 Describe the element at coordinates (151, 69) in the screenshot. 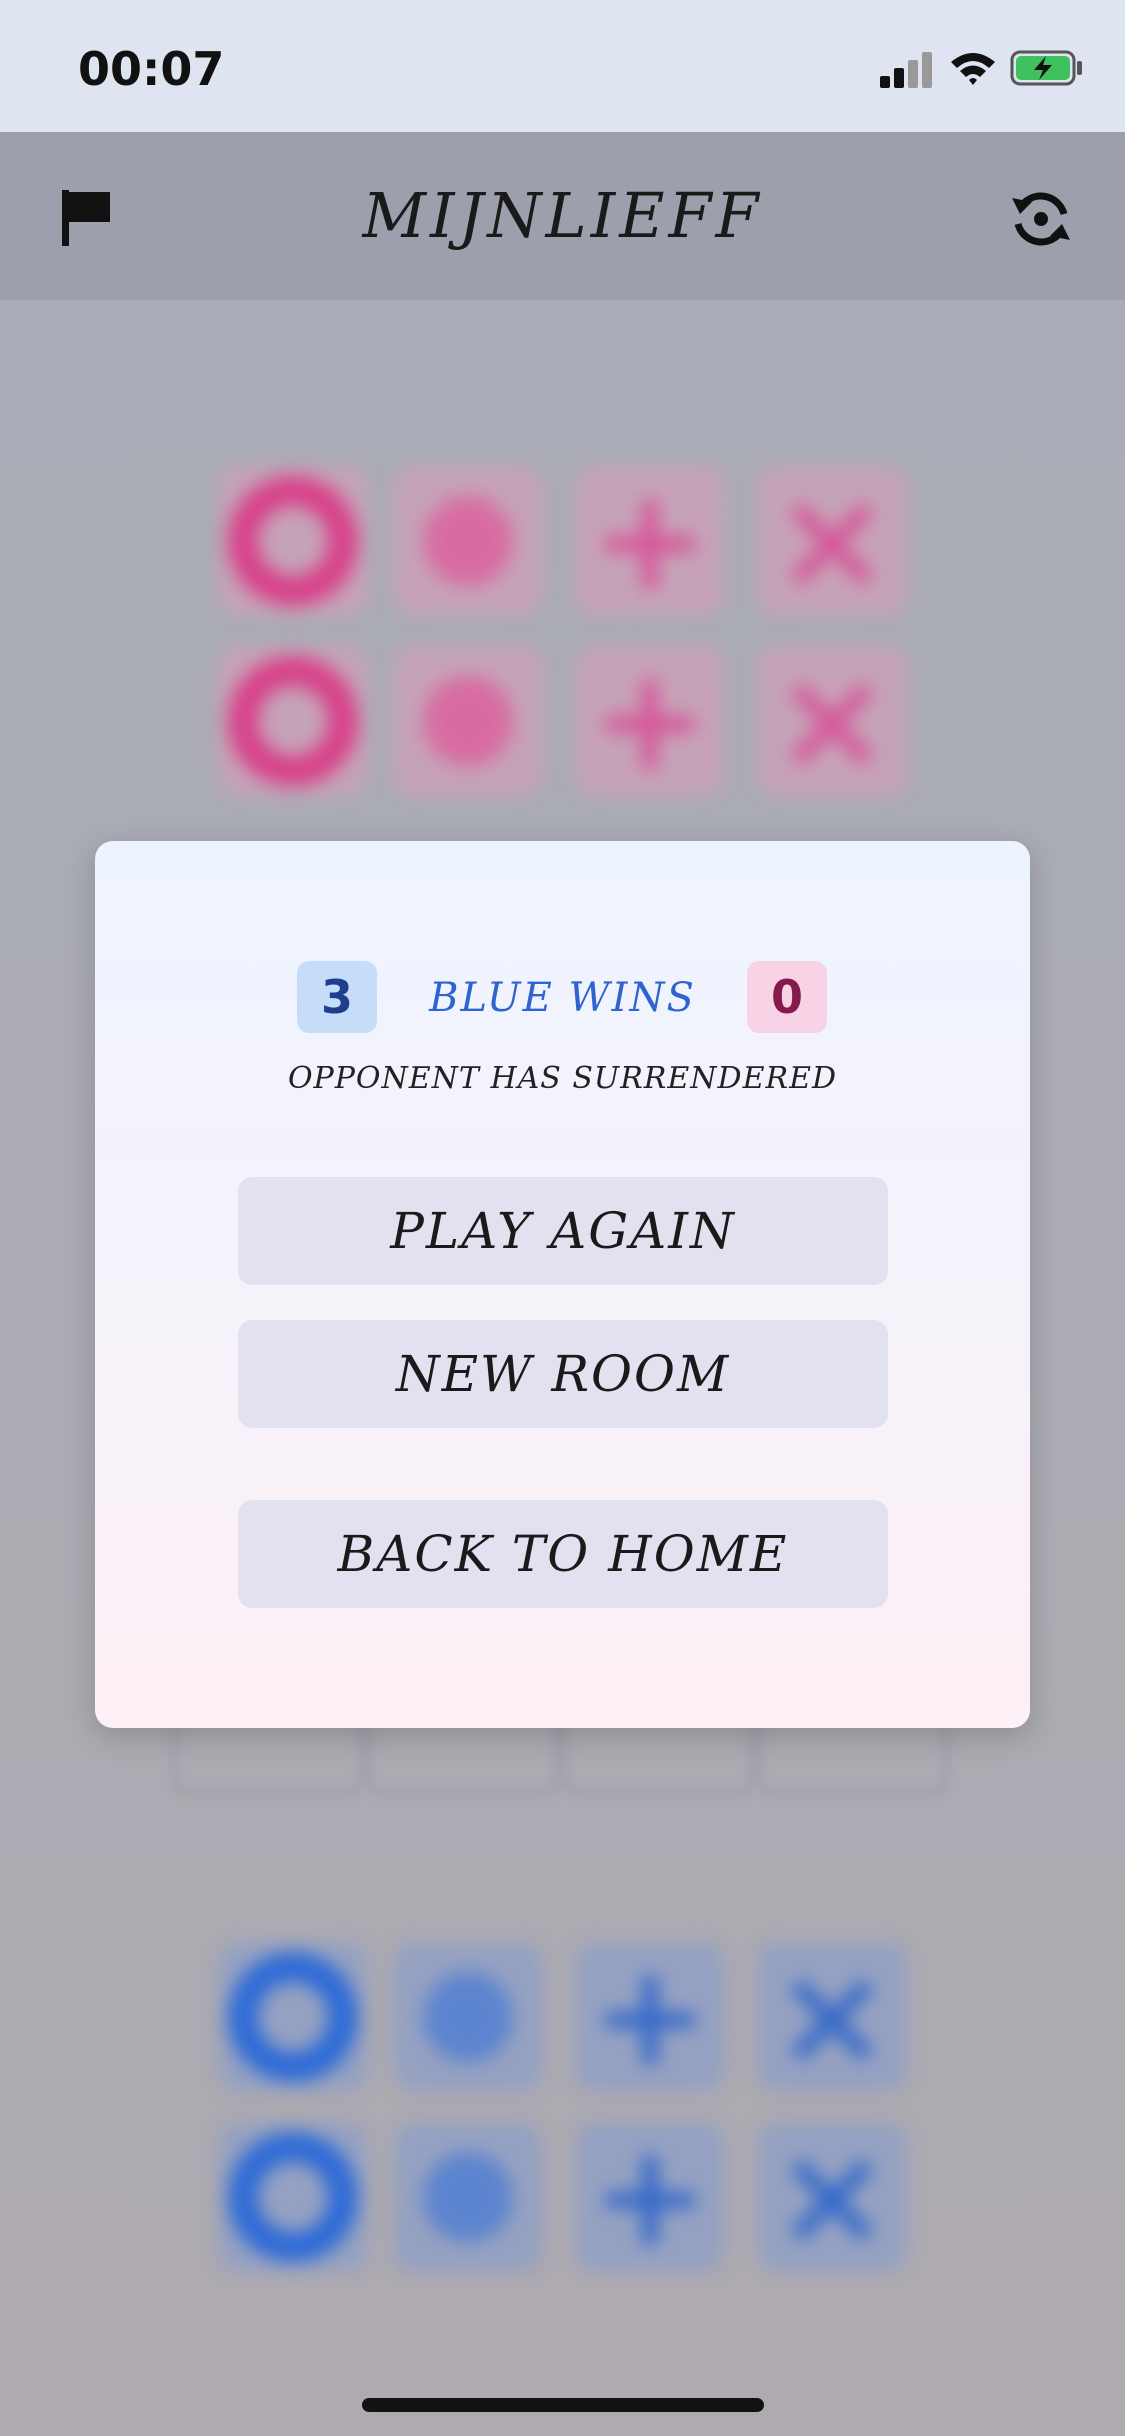

I see `status-time: 00:07` at that location.